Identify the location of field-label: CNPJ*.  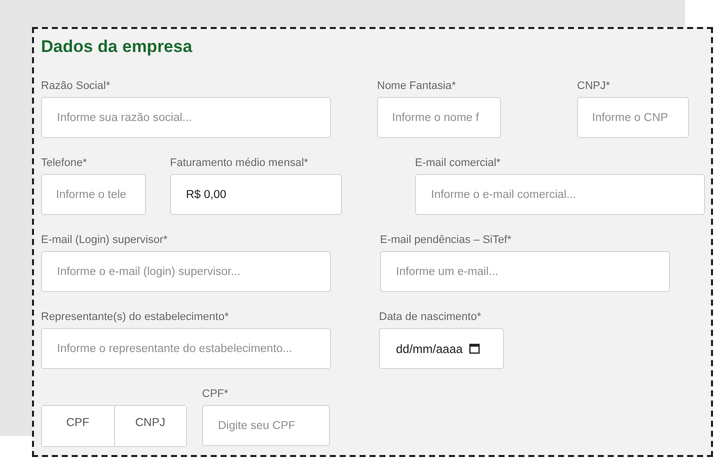
(594, 86).